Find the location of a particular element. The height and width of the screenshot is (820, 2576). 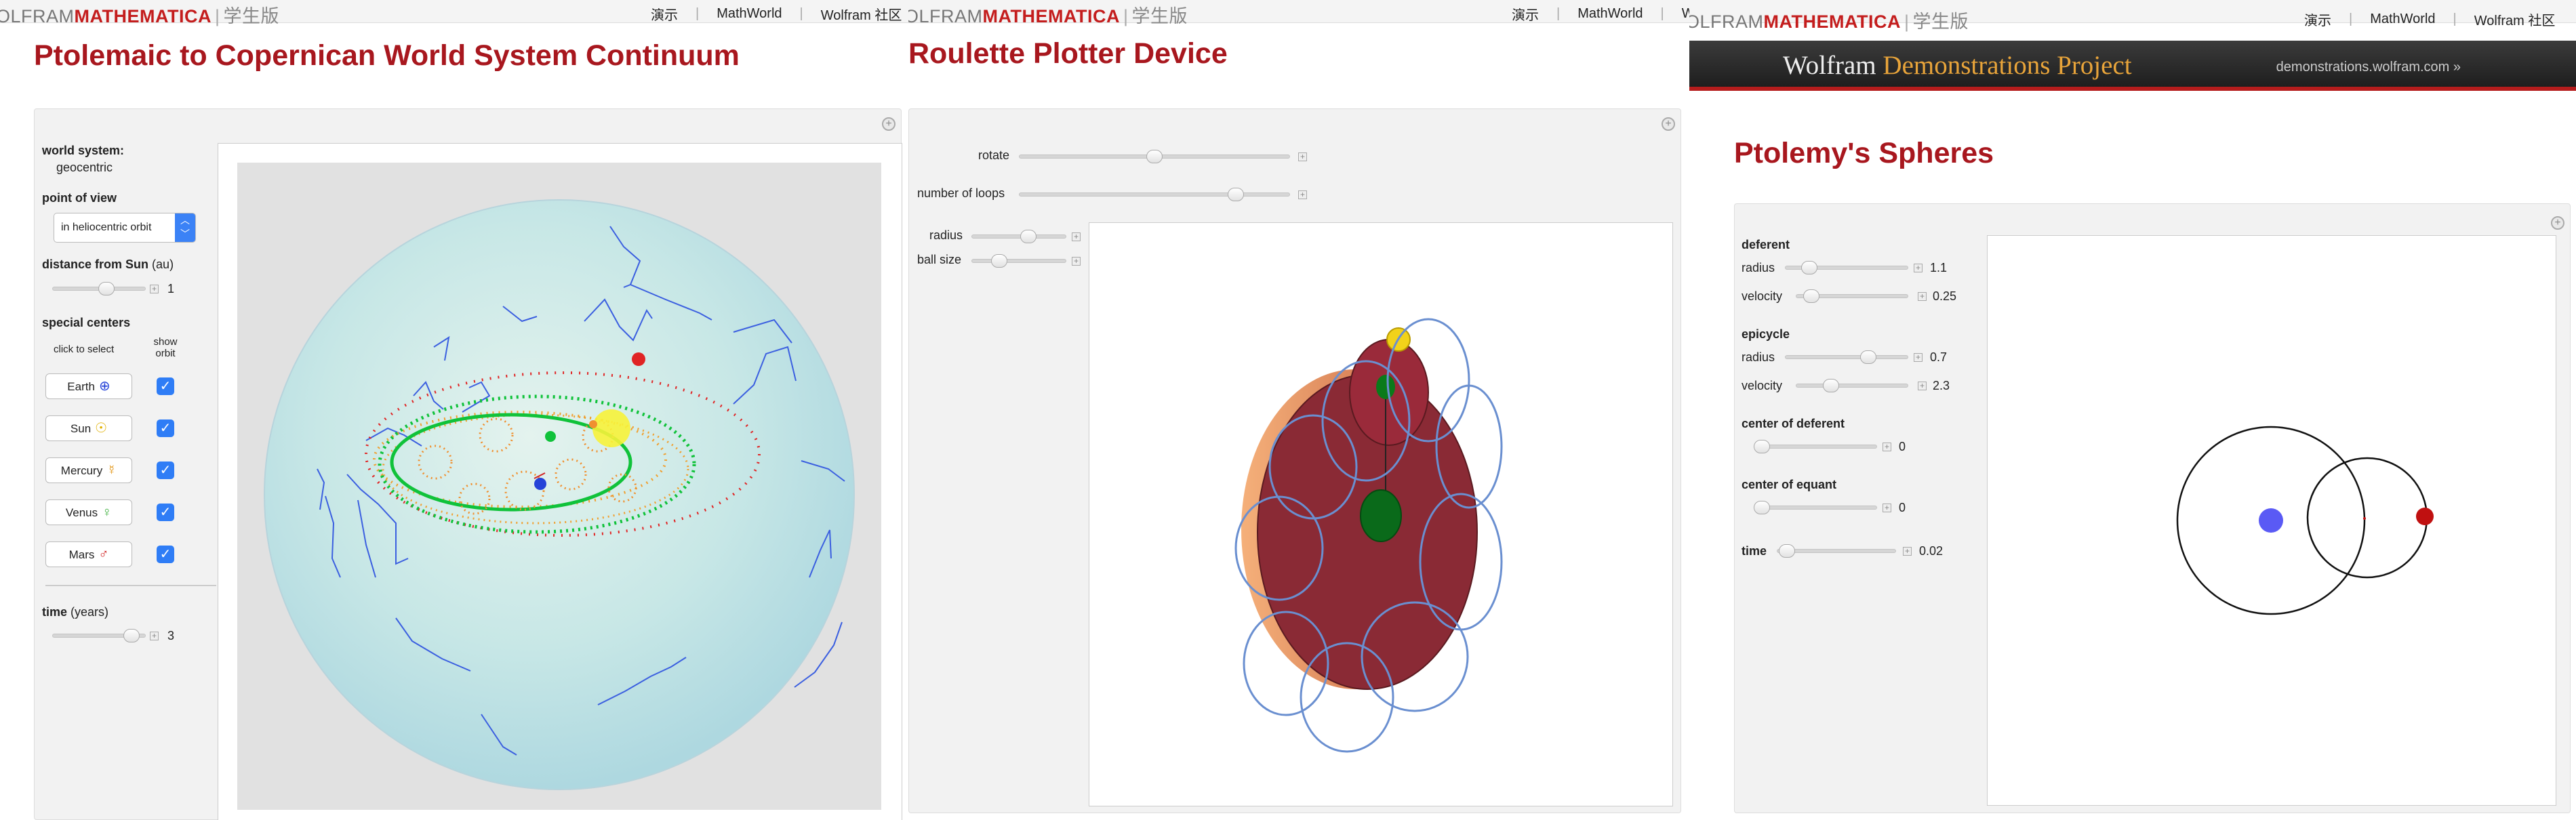

distance-slider is located at coordinates (99, 288).